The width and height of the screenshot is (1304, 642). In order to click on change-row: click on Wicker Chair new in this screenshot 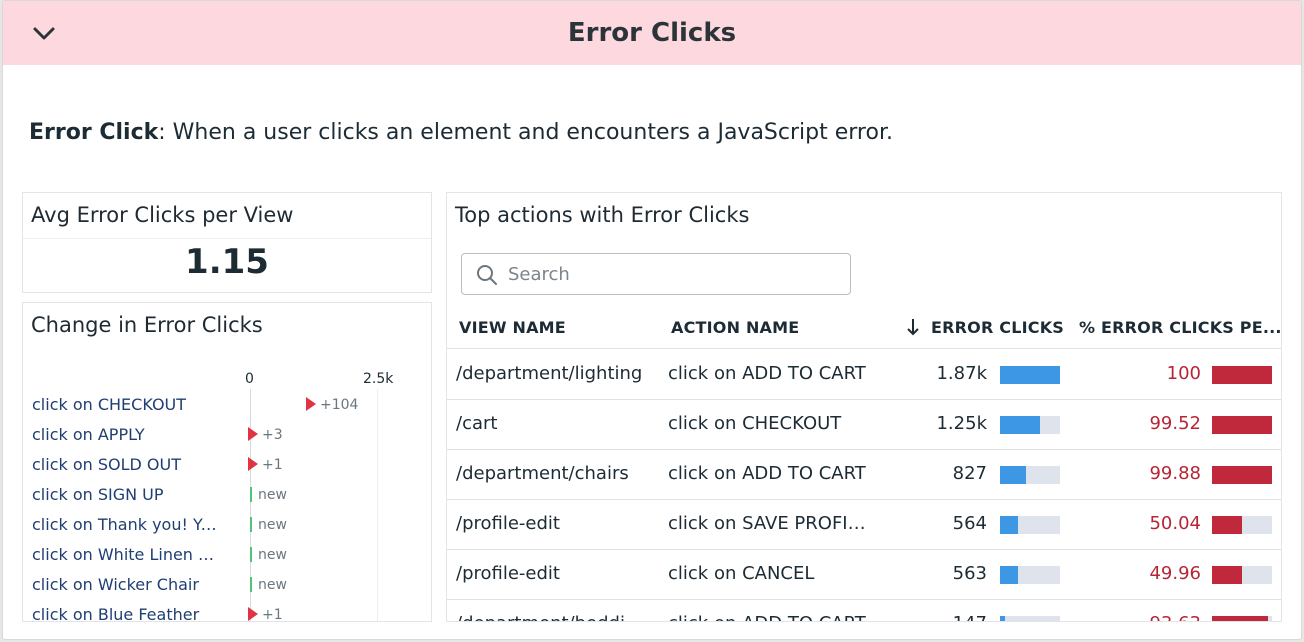, I will do `click(227, 584)`.